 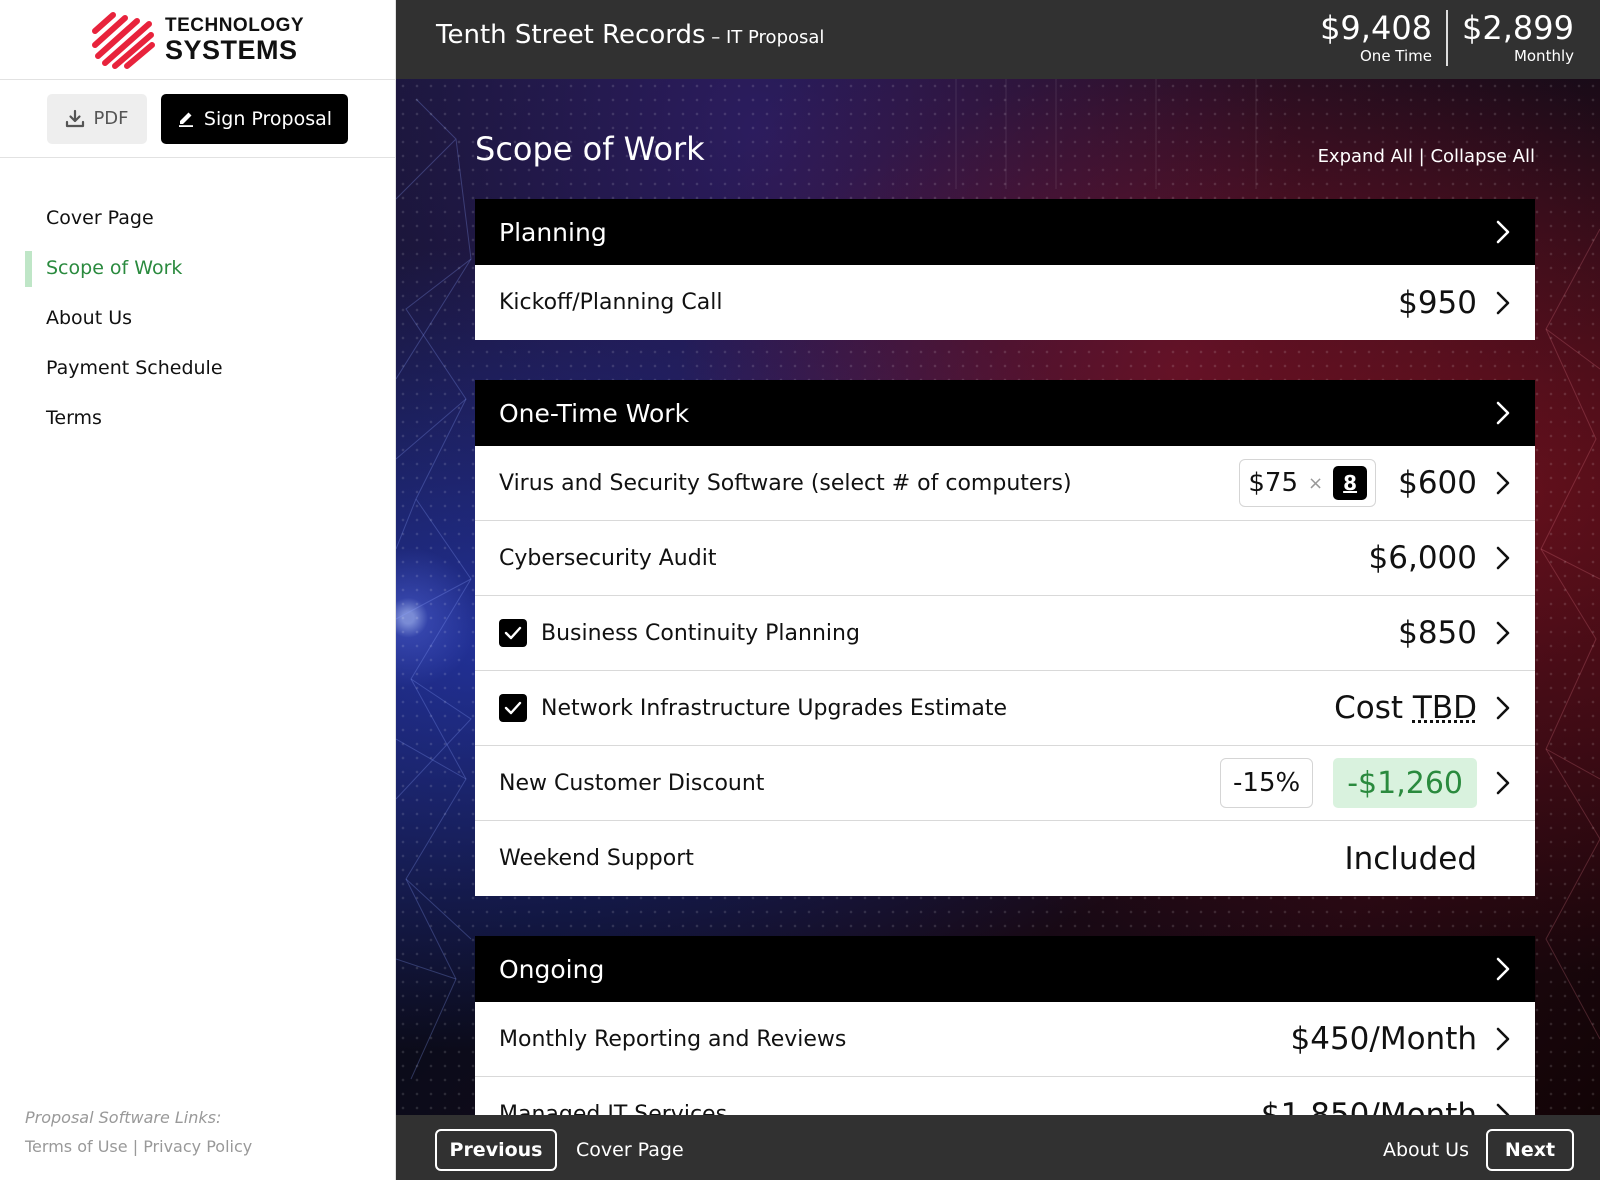 I want to click on checkmark-icon, so click(x=513, y=633).